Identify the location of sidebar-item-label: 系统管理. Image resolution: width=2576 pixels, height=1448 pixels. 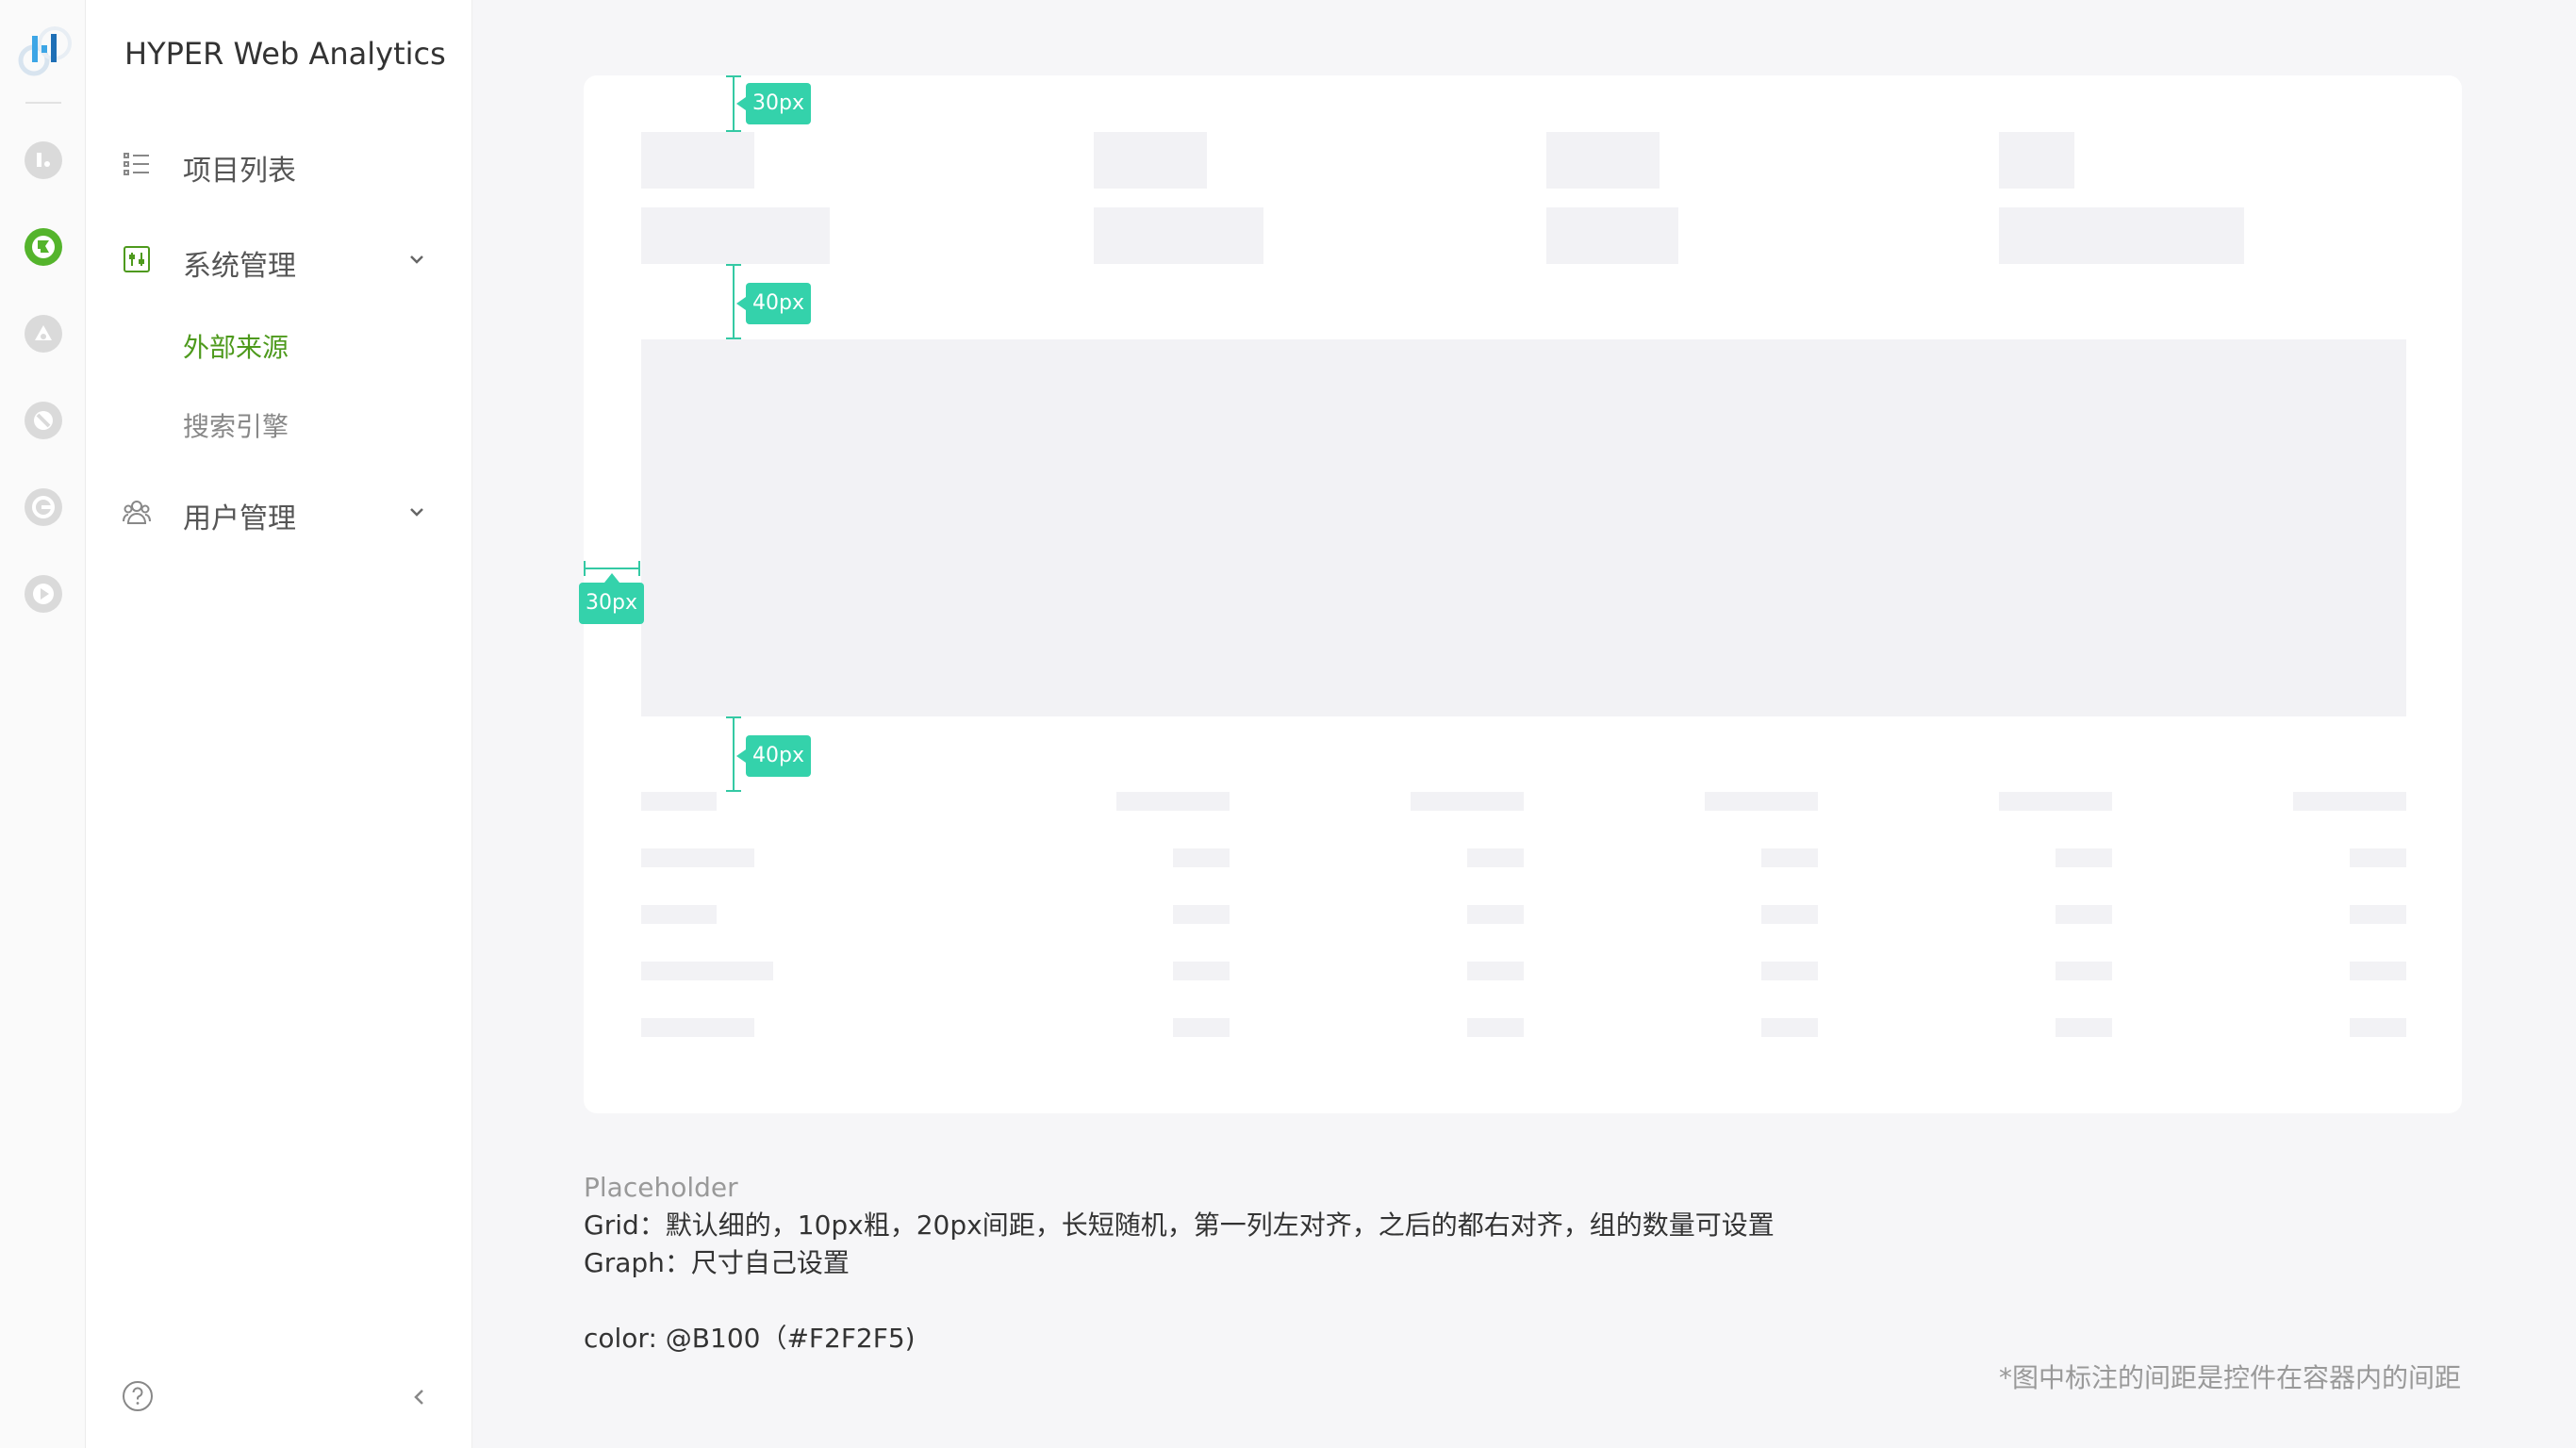
(239, 266).